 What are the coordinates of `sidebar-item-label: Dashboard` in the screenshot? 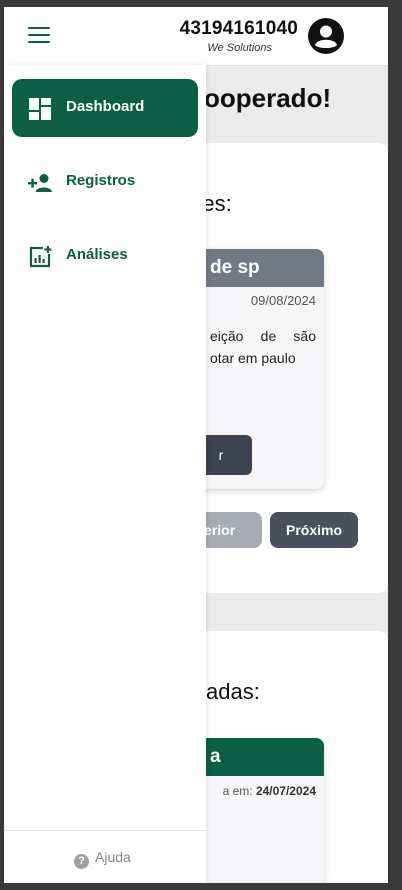 It's located at (105, 106).